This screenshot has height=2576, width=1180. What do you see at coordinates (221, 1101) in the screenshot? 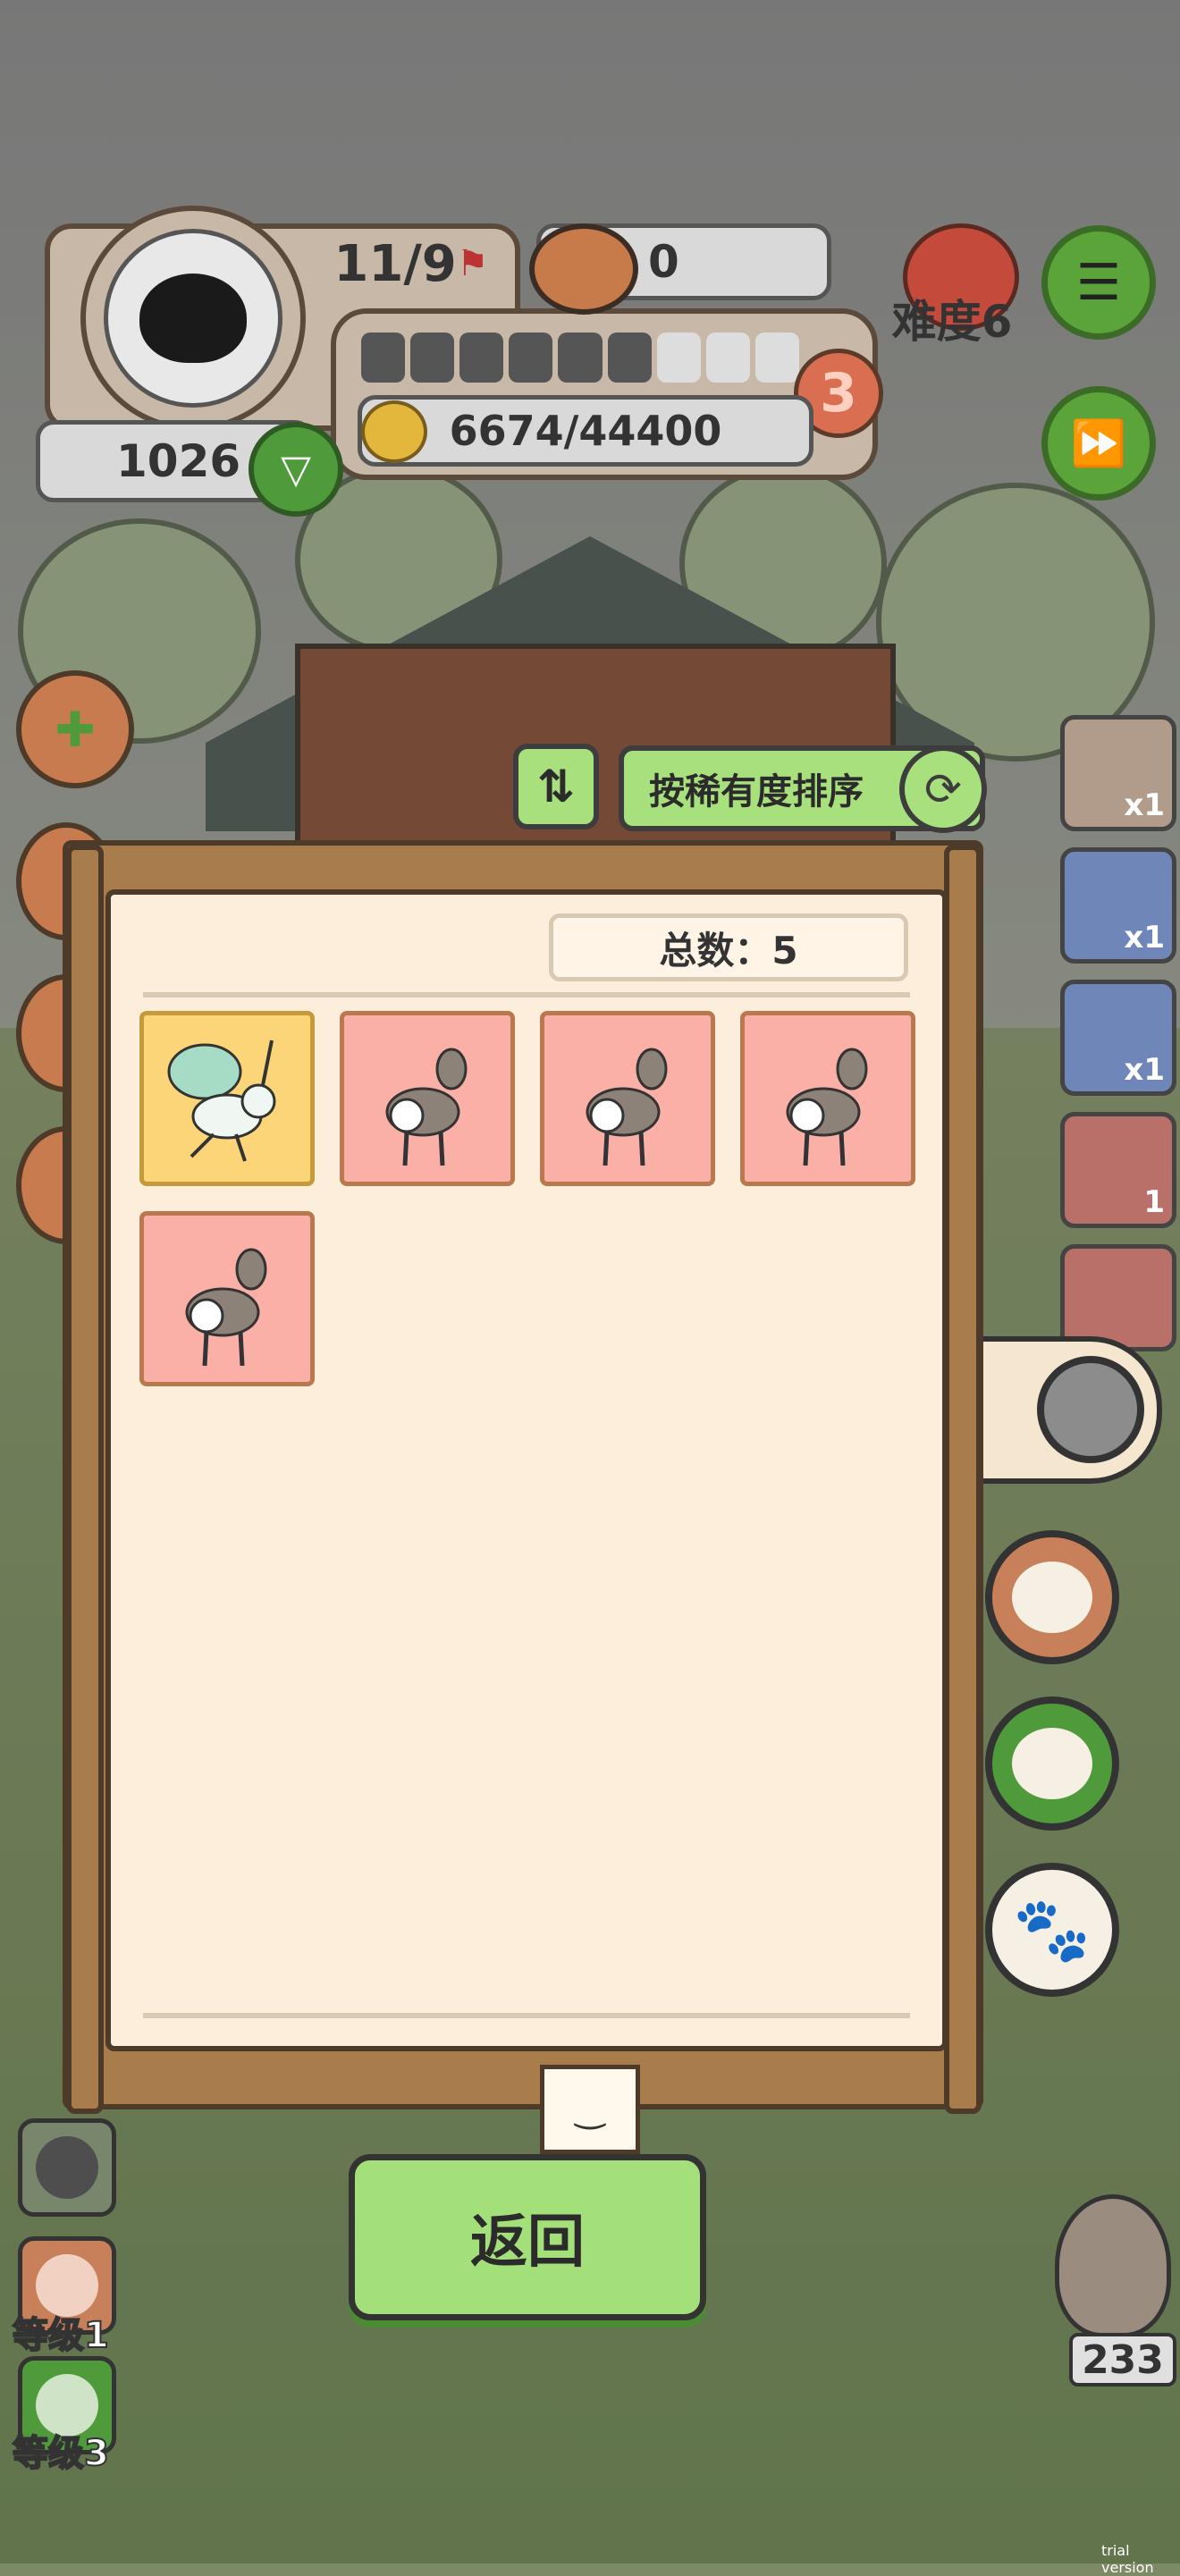
I see `spirit-deer-icon` at bounding box center [221, 1101].